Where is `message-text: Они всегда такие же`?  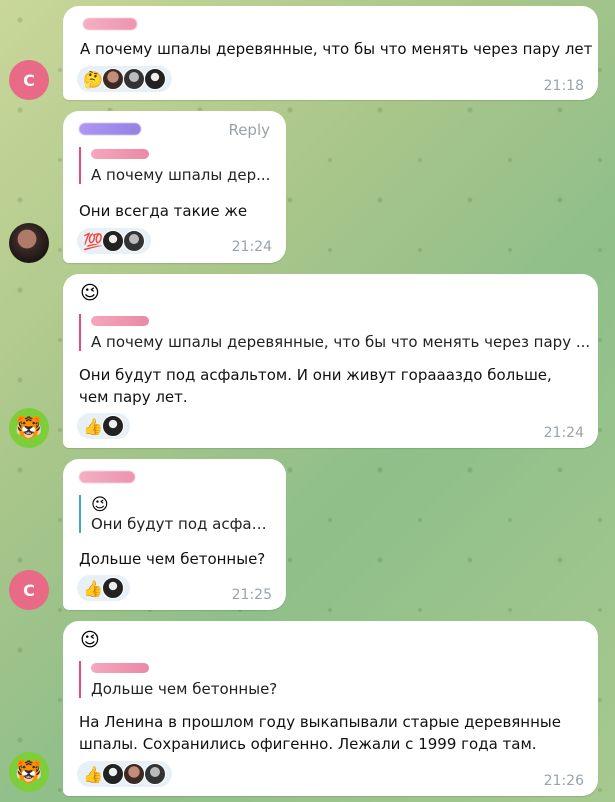 message-text: Они всегда такие же is located at coordinates (163, 211).